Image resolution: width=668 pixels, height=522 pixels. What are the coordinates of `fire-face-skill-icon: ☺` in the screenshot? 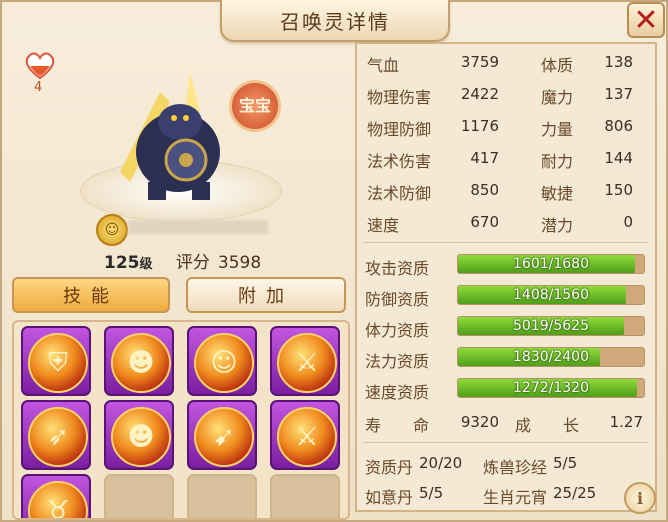 It's located at (224, 363).